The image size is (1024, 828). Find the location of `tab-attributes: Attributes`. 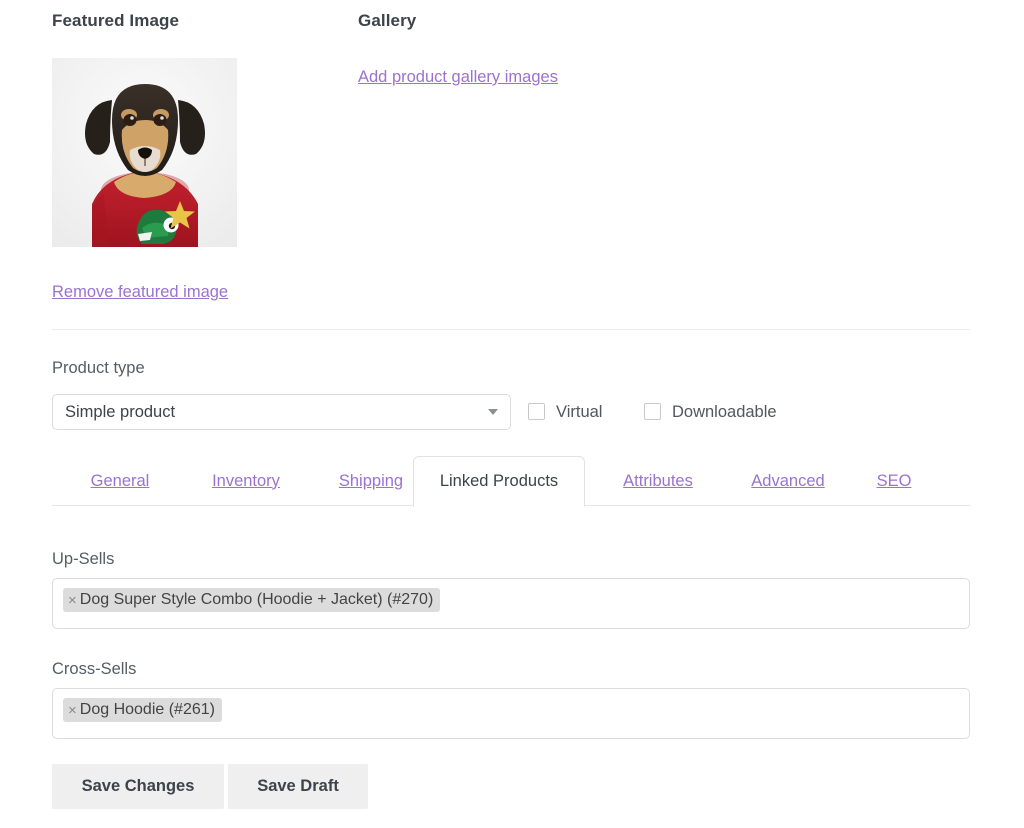

tab-attributes: Attributes is located at coordinates (658, 481).